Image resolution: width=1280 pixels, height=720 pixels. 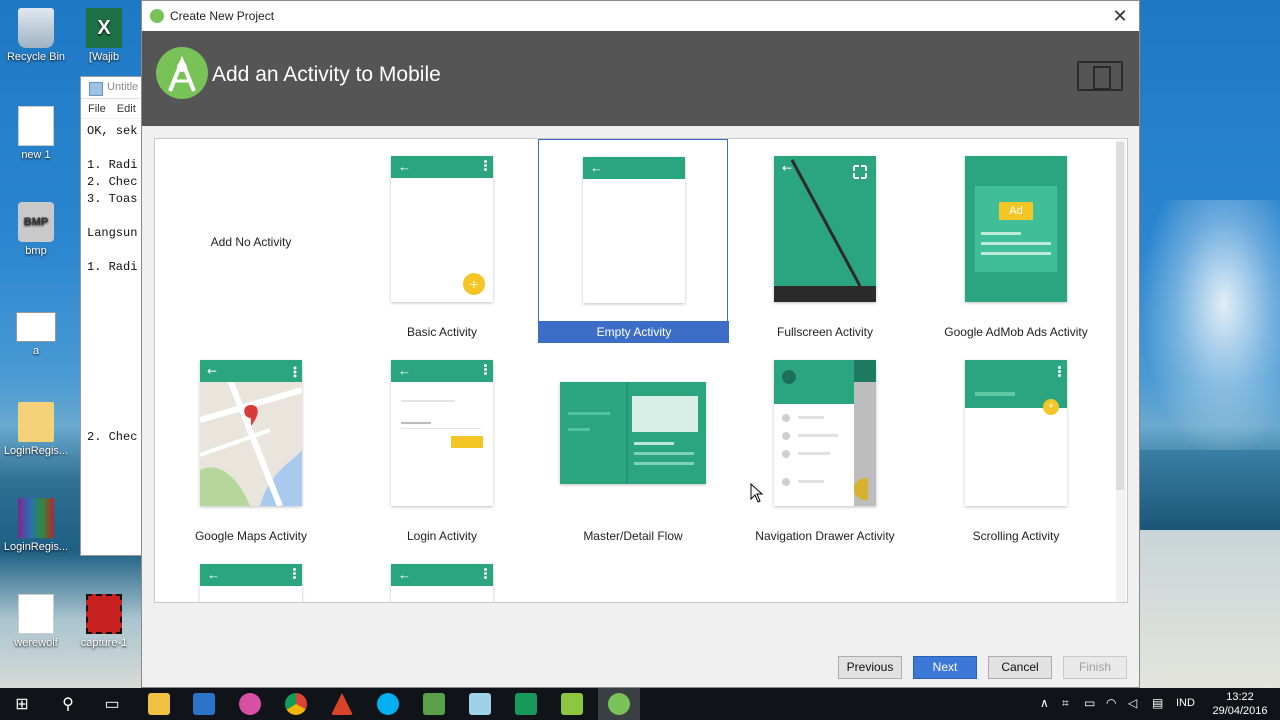 I want to click on tray-chevron-icon: ∧, so click(x=1044, y=708).